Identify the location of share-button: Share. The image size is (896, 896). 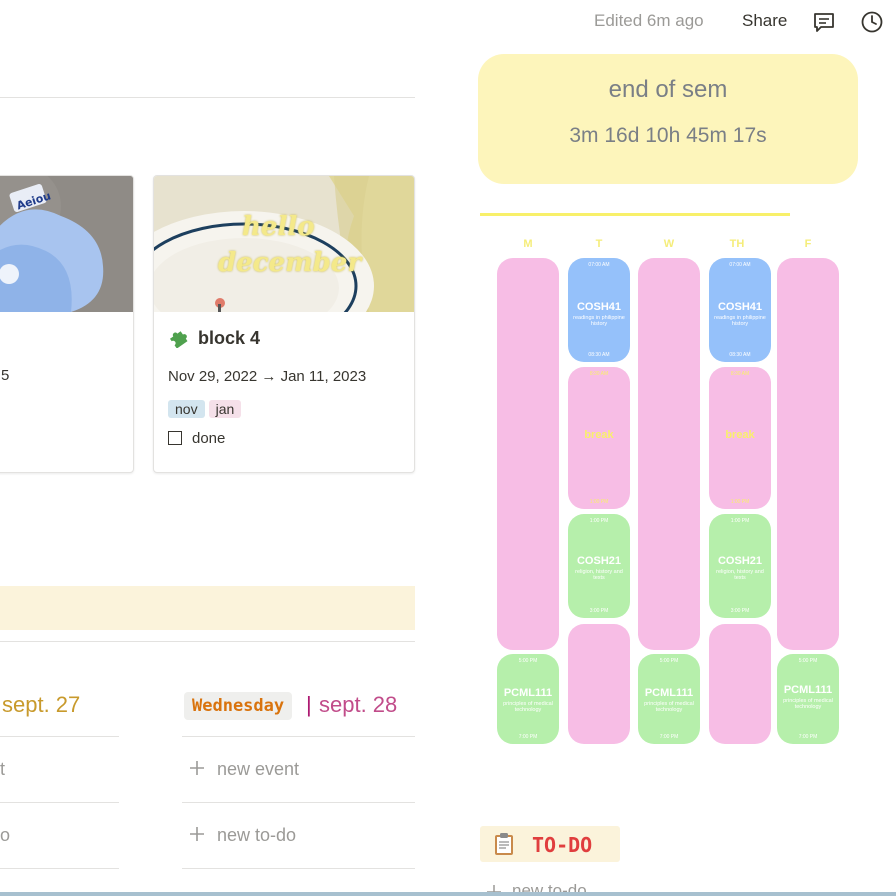
(764, 21).